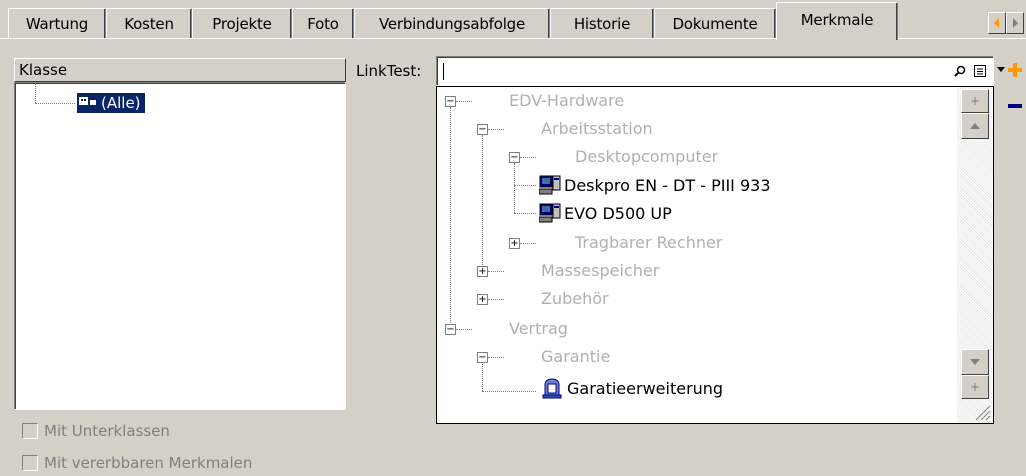 This screenshot has height=476, width=1026. I want to click on tab-projekte: Projekte, so click(242, 23).